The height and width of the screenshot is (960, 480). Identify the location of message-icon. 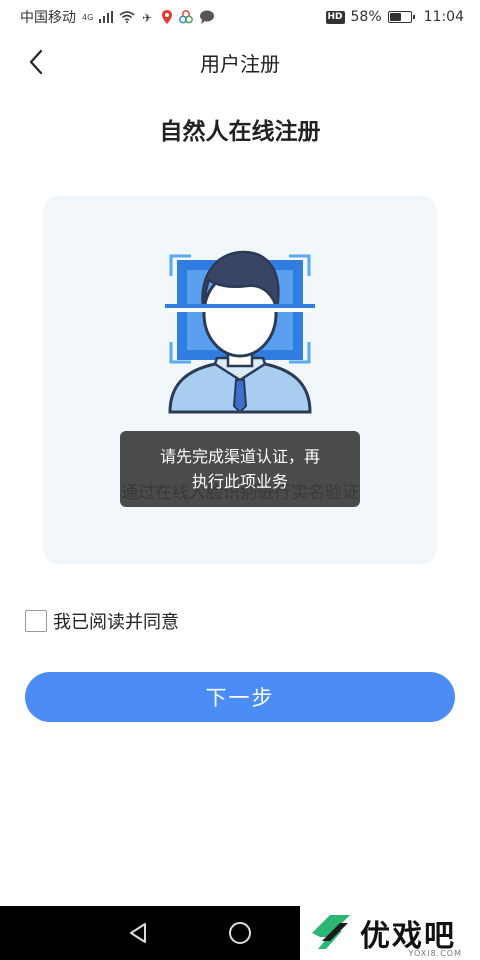
(207, 17).